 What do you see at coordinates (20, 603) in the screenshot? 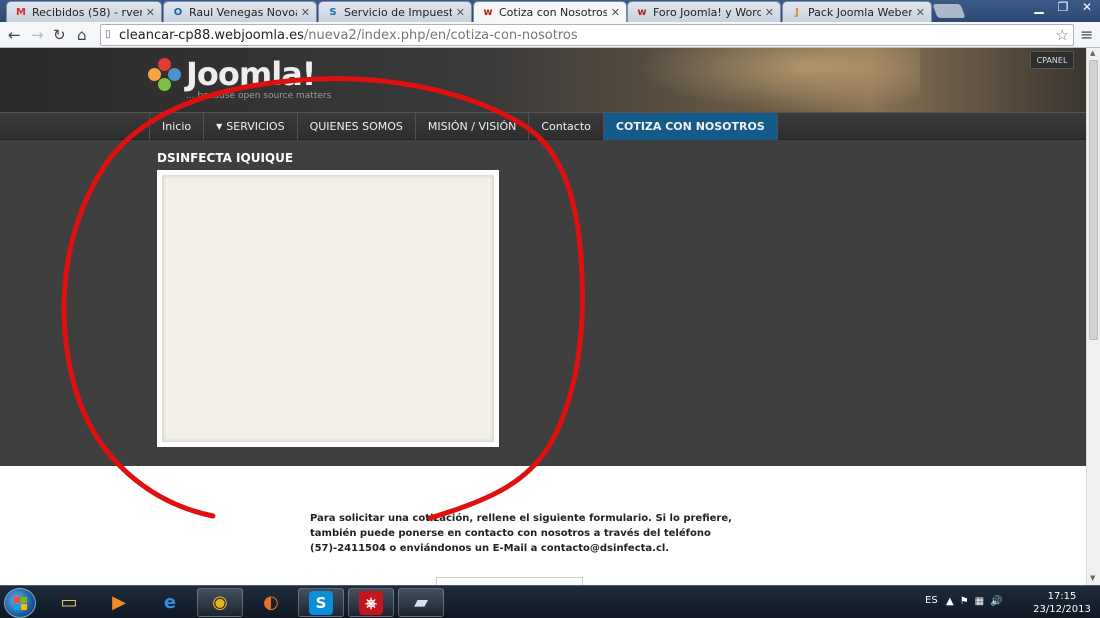
I see `start-button` at bounding box center [20, 603].